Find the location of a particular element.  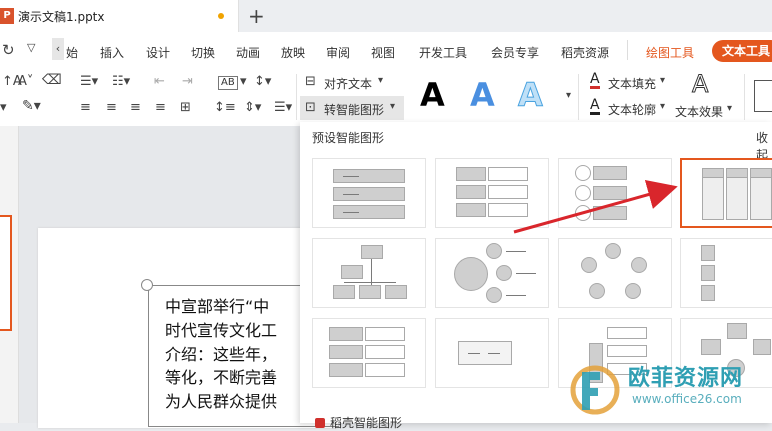

watermark-logo-icon is located at coordinates (595, 390).